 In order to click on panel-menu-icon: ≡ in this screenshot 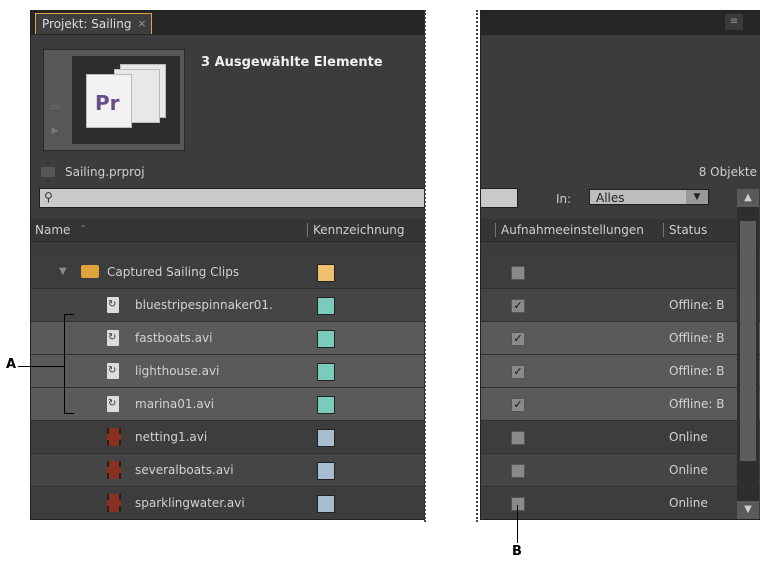, I will do `click(734, 22)`.